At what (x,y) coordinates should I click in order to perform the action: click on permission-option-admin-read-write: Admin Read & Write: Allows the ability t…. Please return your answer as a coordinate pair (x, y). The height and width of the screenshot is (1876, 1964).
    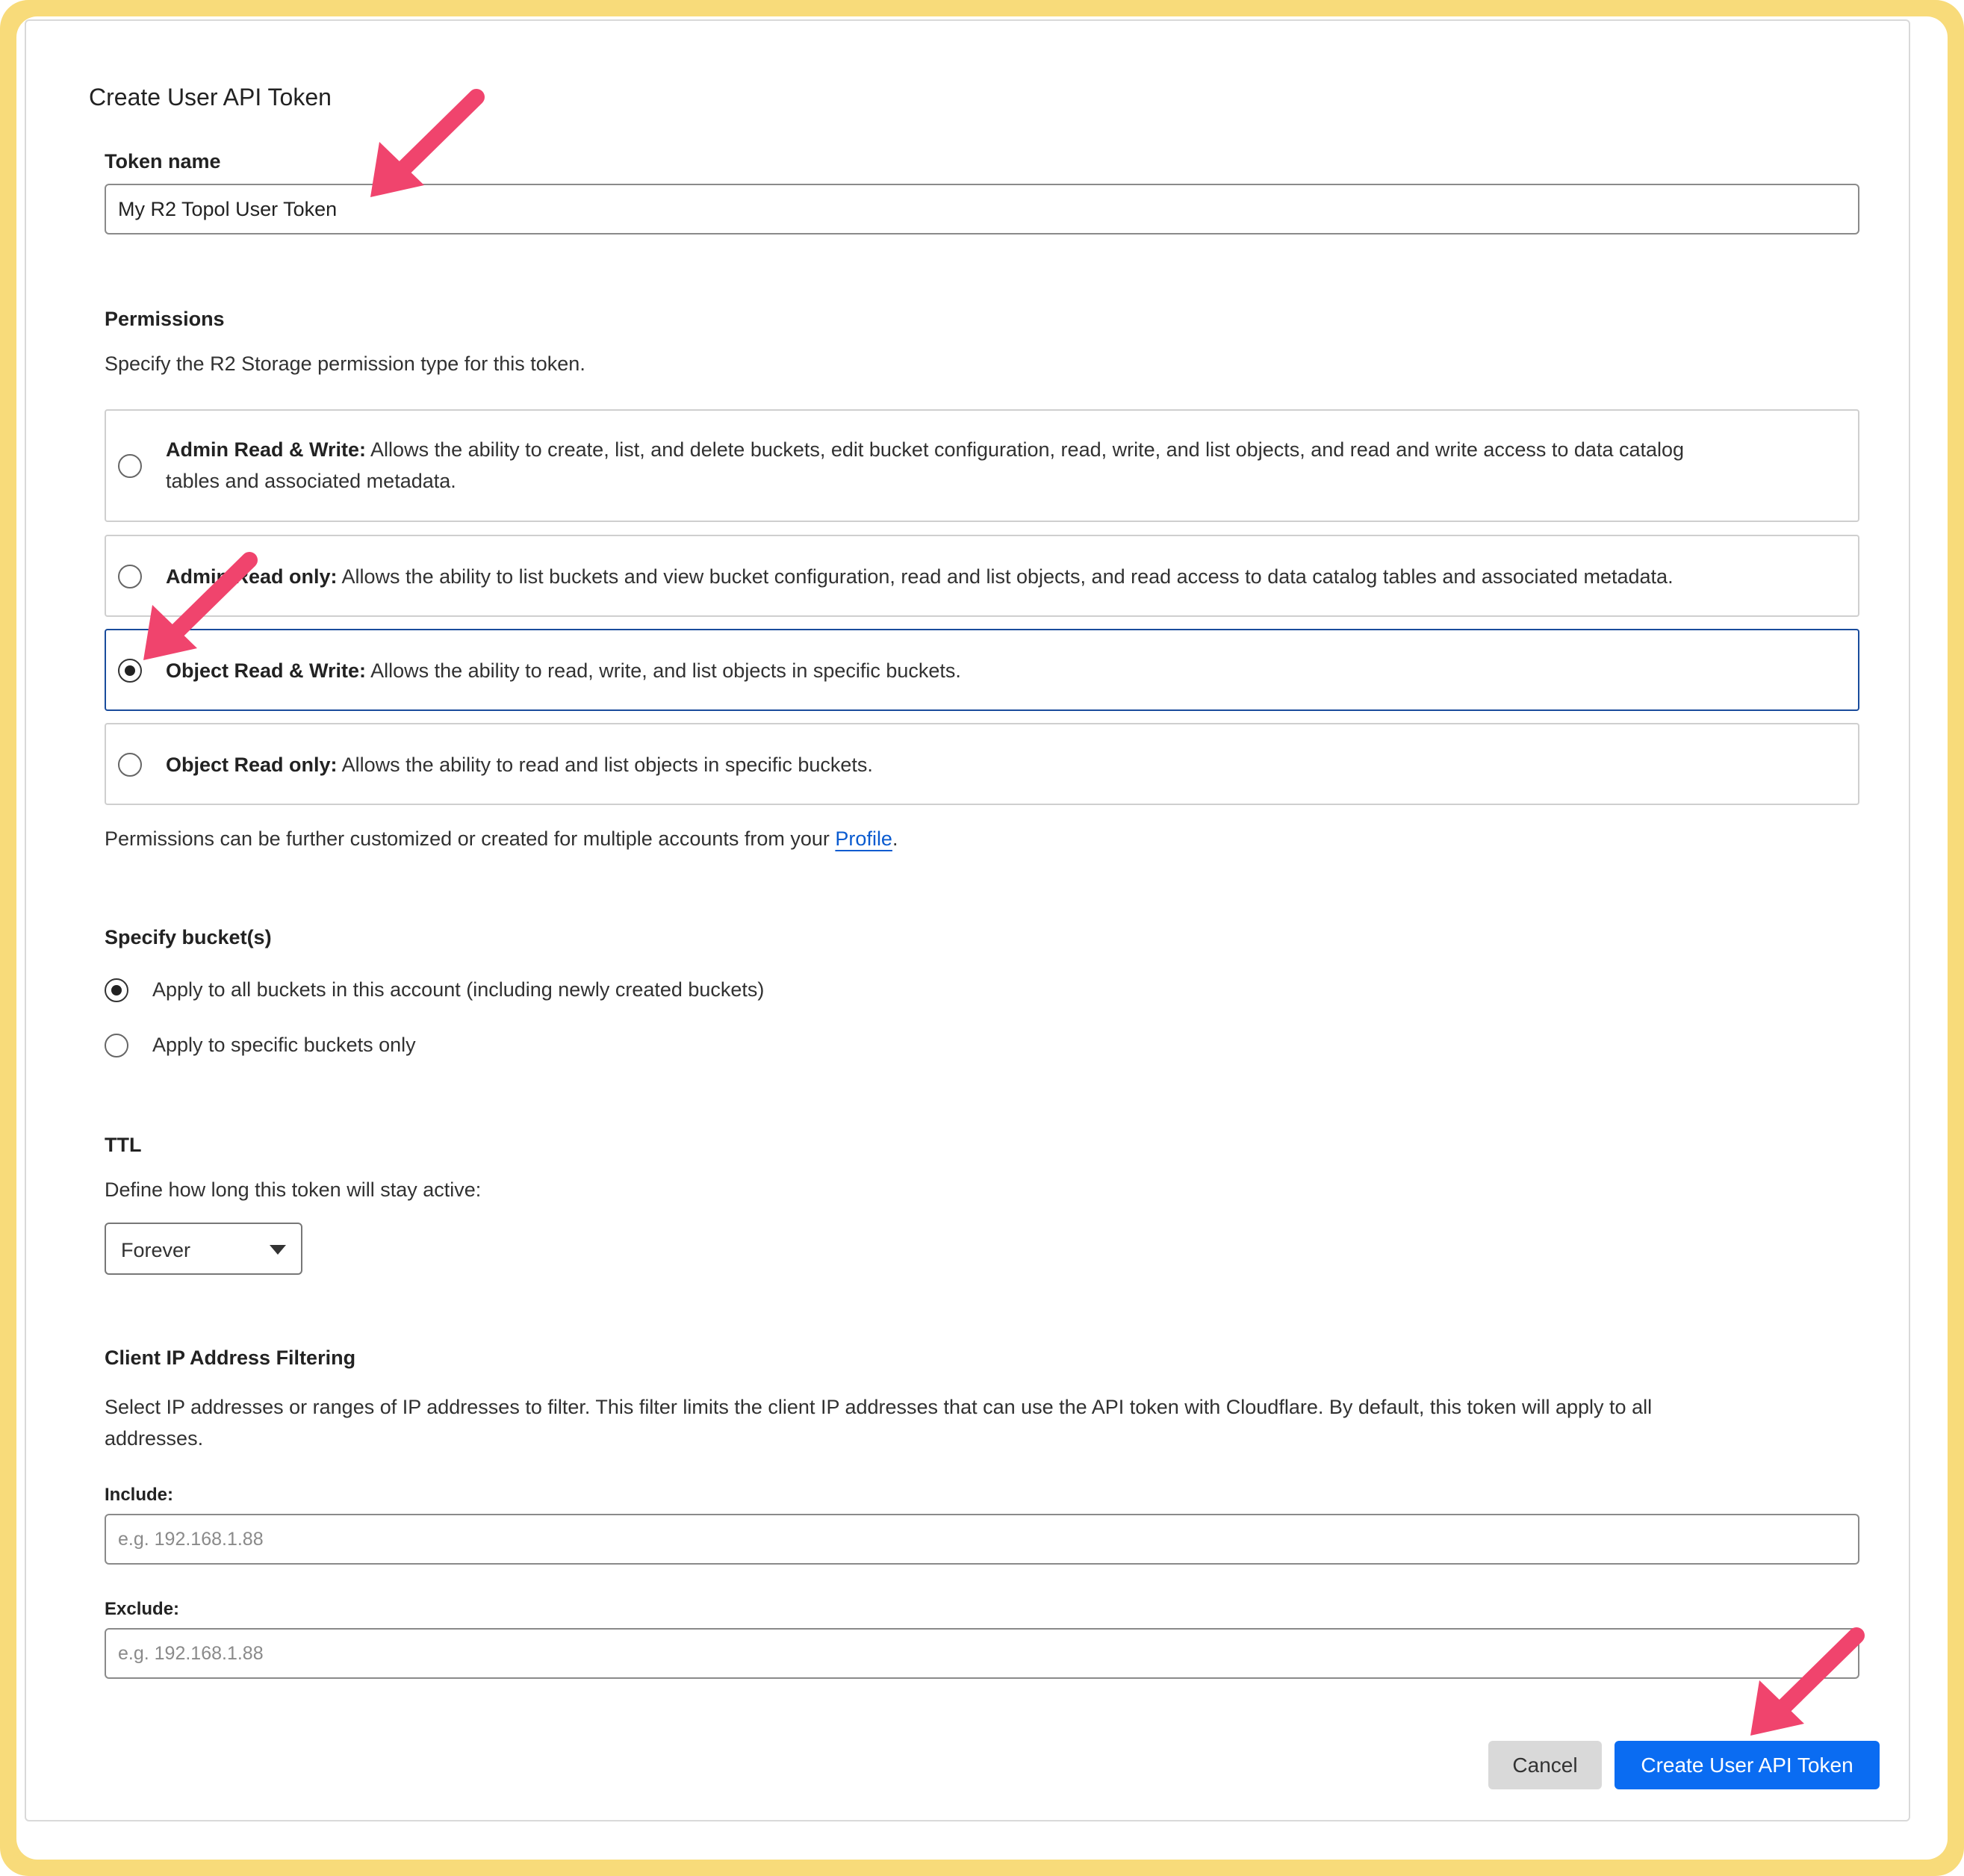
    Looking at the image, I should click on (982, 465).